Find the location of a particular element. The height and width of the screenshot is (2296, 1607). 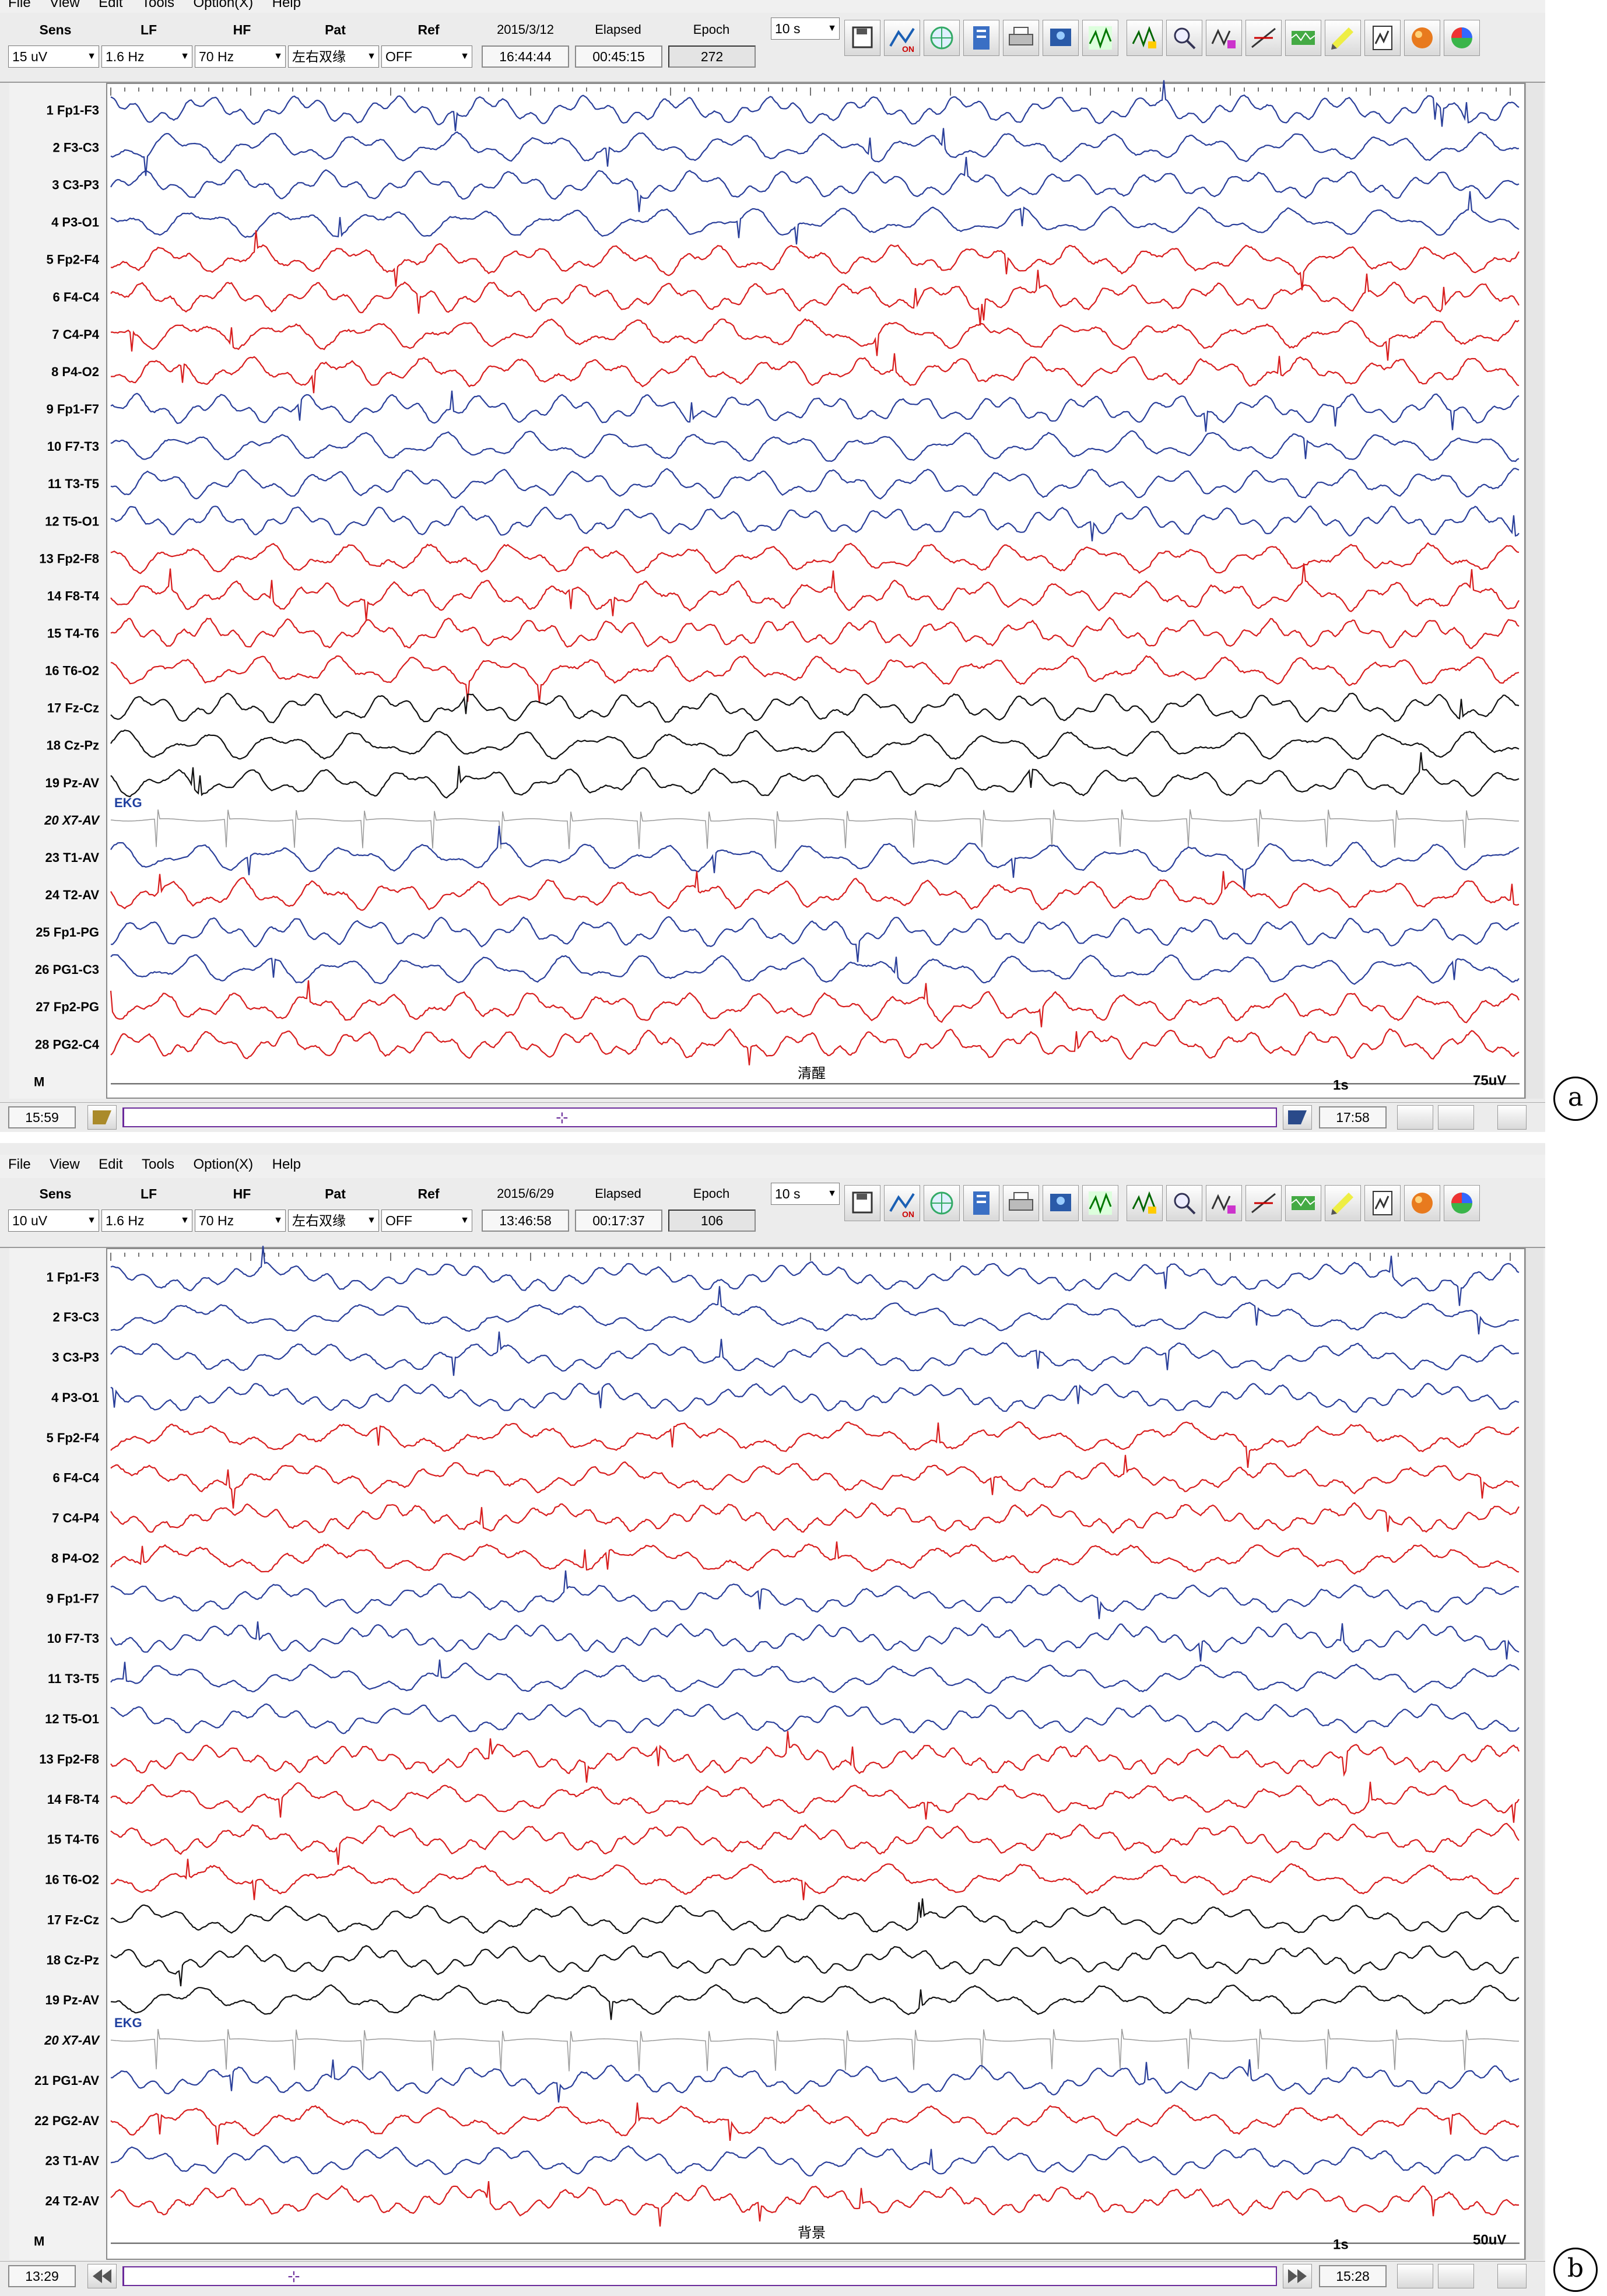

eeg-trace-t1-av is located at coordinates (815, 857).